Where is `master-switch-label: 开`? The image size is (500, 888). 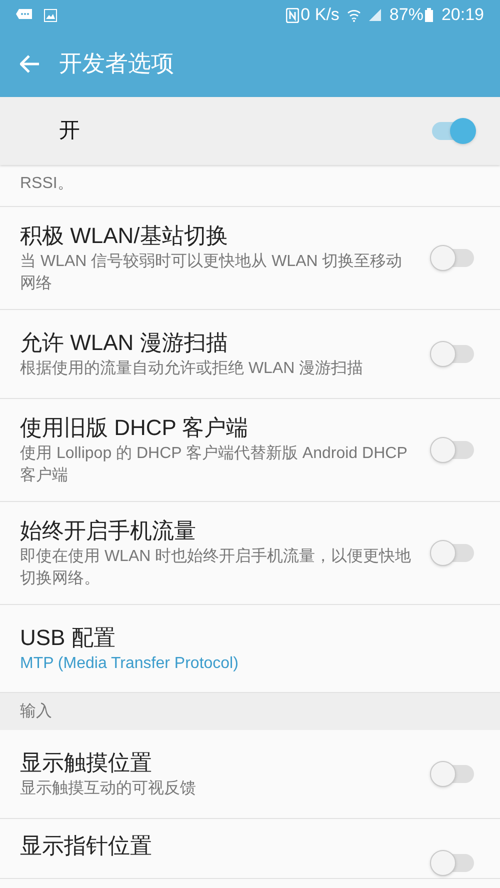 master-switch-label: 开 is located at coordinates (70, 131).